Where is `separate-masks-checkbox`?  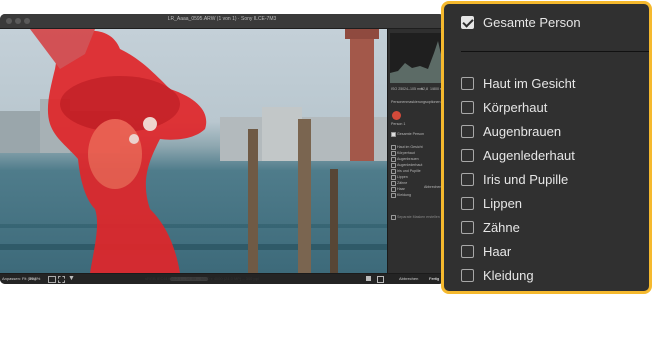
separate-masks-checkbox is located at coordinates (393, 217).